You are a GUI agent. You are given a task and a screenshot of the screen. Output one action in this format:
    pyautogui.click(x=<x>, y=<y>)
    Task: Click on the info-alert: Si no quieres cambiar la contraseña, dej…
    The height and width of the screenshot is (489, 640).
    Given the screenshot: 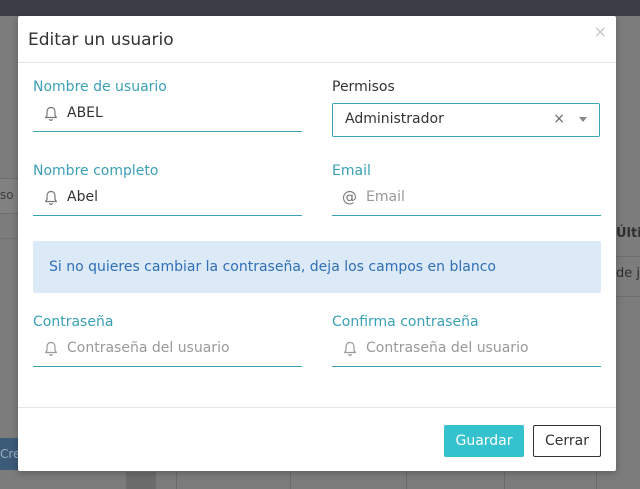 What is the action you would take?
    pyautogui.click(x=317, y=267)
    